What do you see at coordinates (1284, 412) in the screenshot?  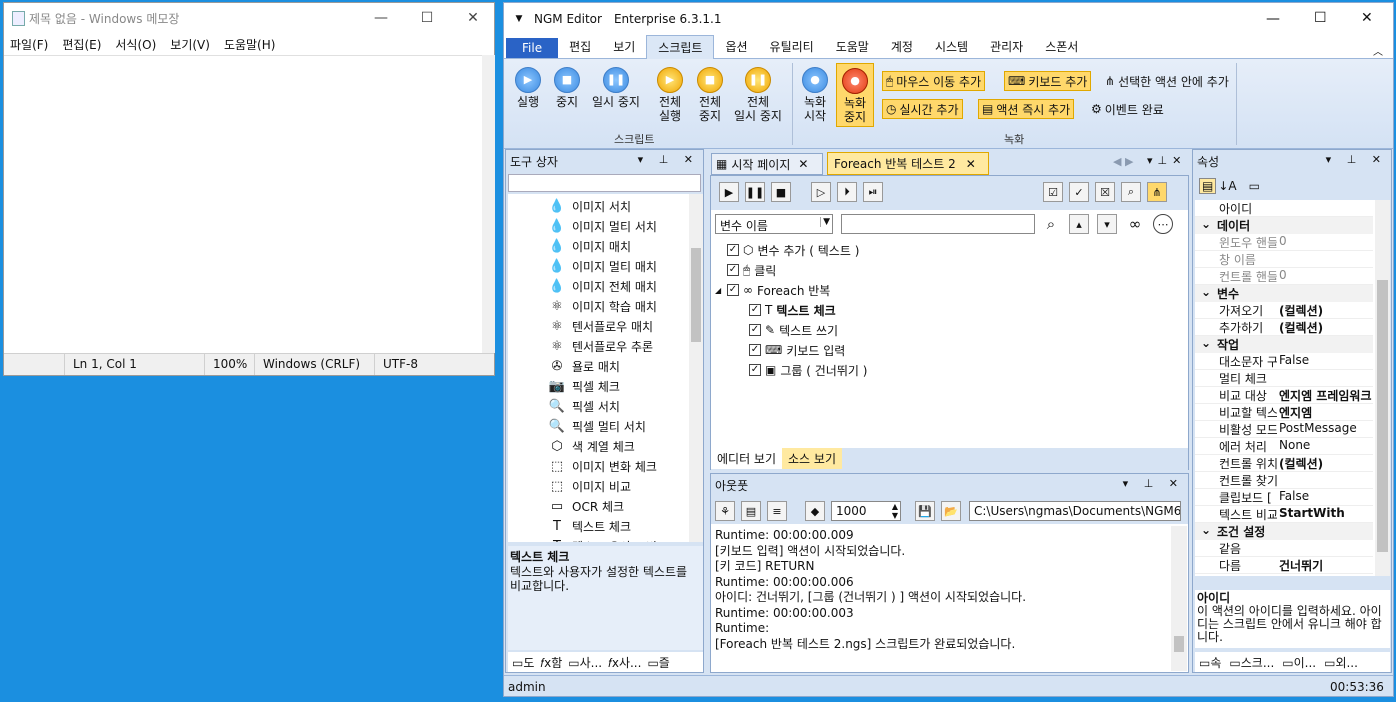 I see `property-row: 비교할 텍스트엔지엠` at bounding box center [1284, 412].